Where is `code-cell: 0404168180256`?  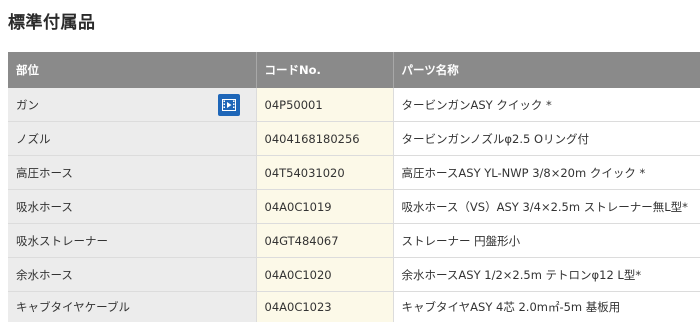
code-cell: 0404168180256 is located at coordinates (325, 138).